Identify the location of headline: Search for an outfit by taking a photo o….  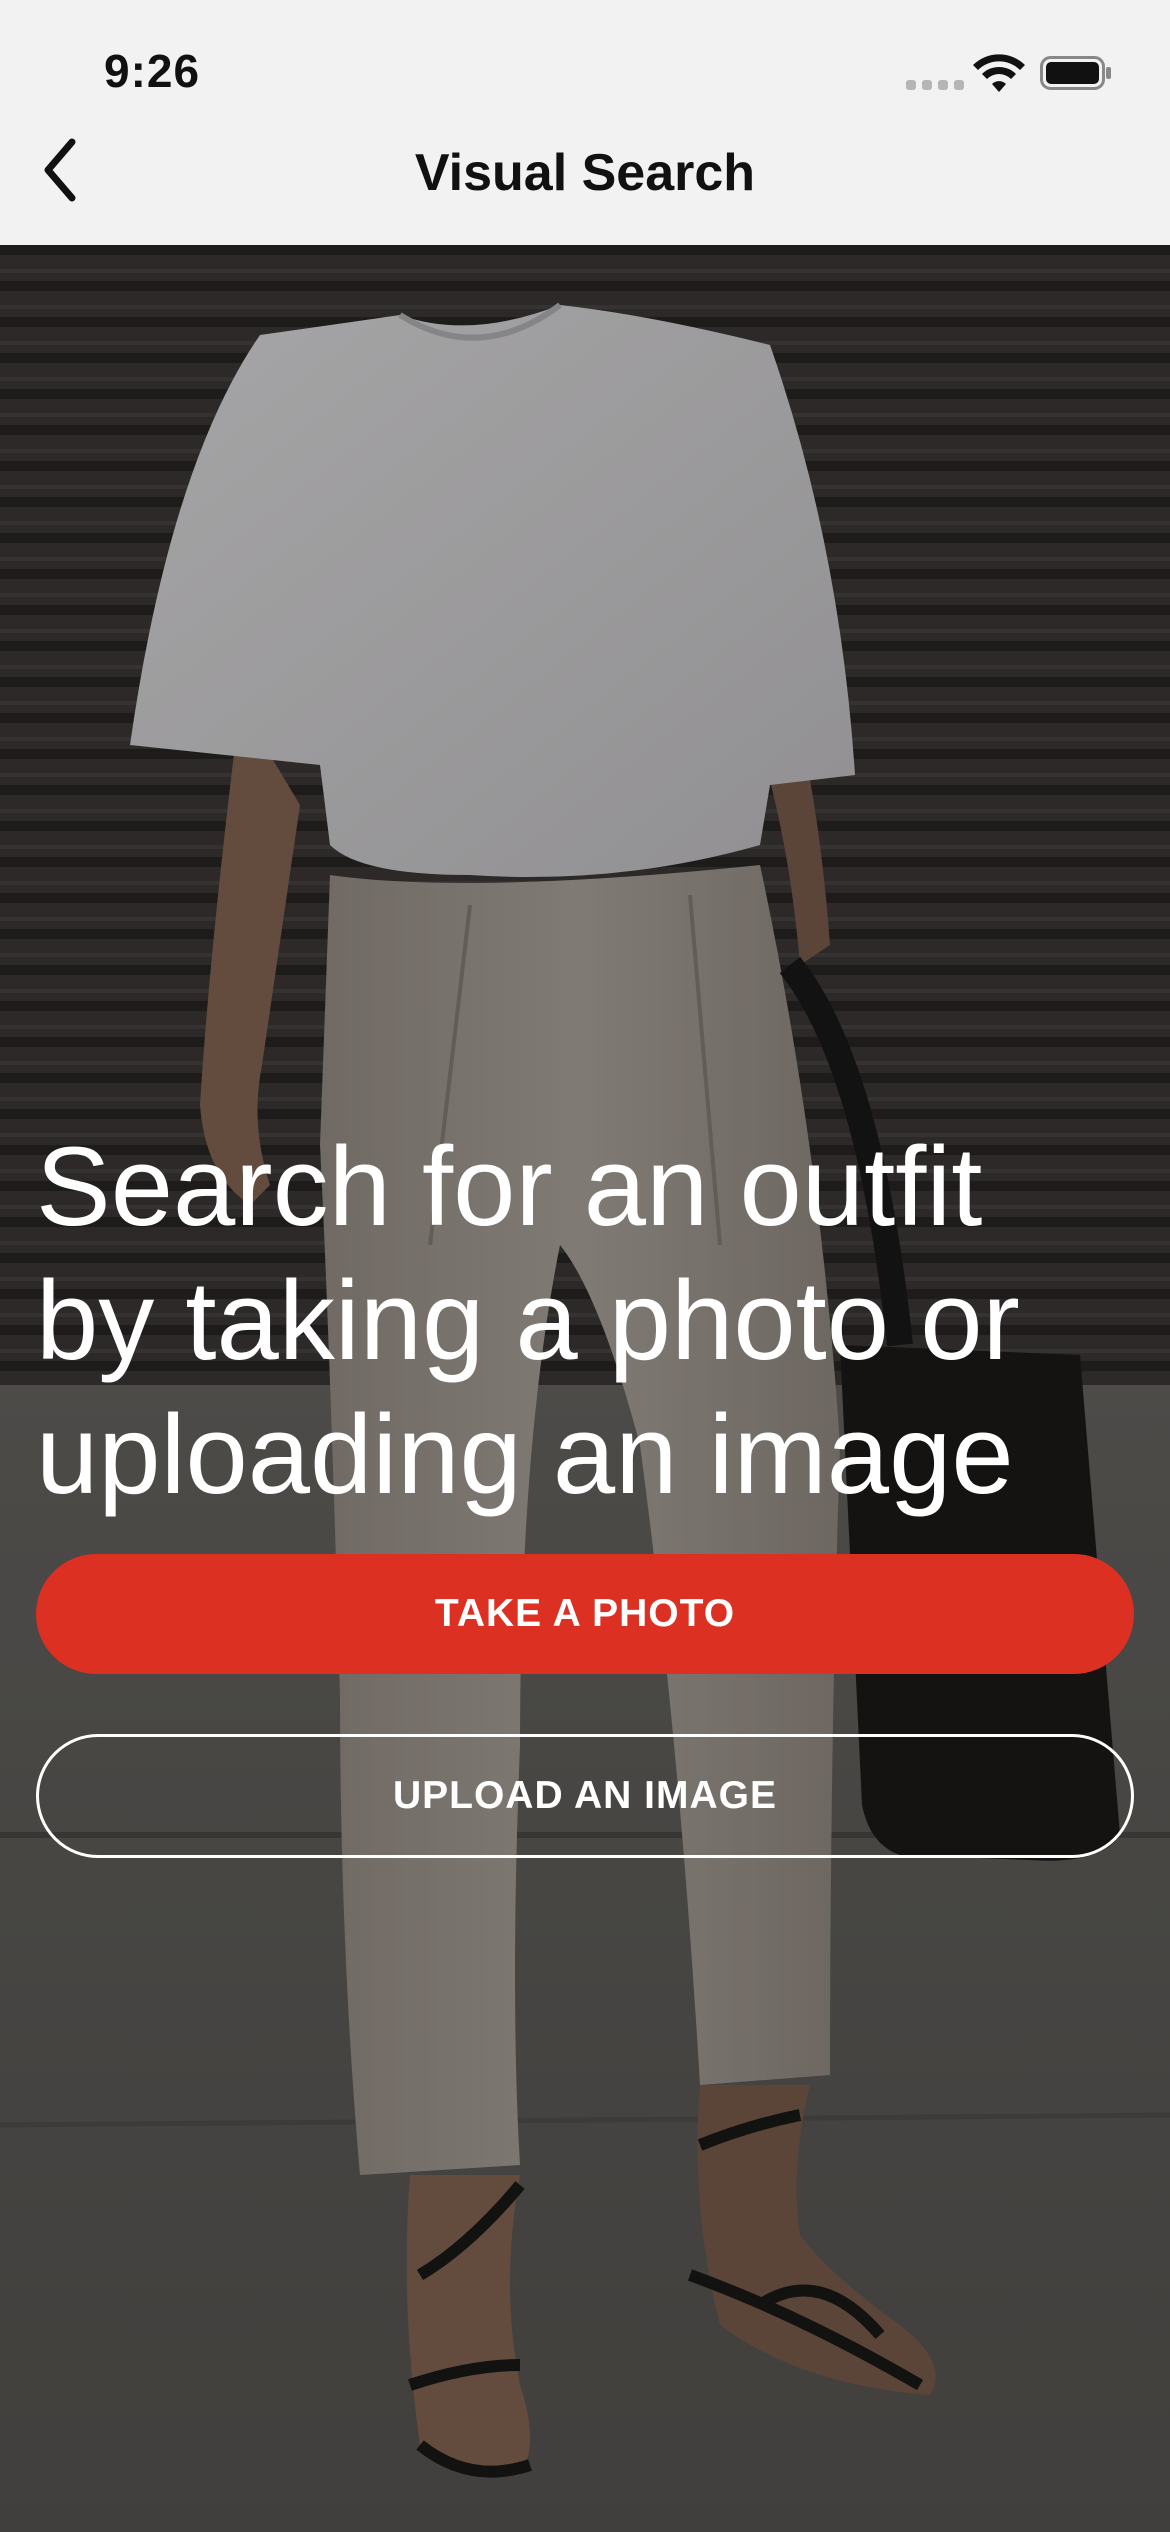
(586, 1321).